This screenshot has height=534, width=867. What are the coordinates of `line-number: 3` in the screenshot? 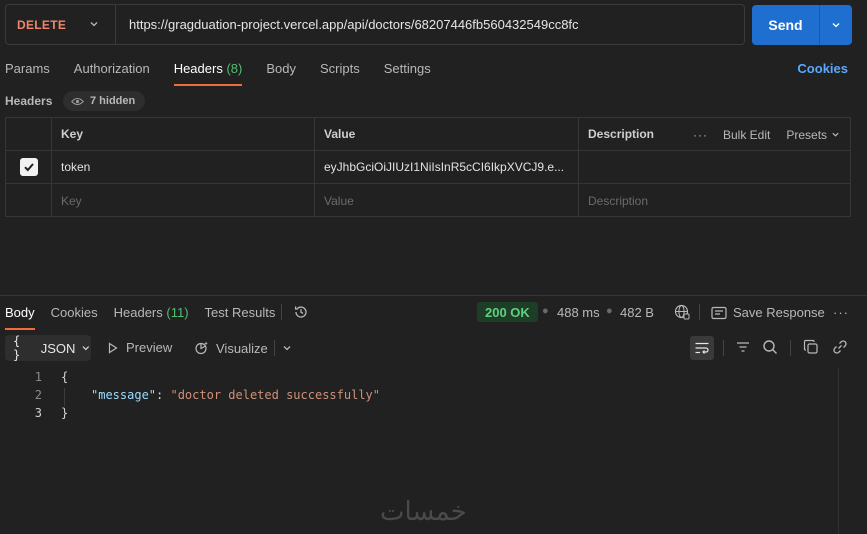 It's located at (38, 413).